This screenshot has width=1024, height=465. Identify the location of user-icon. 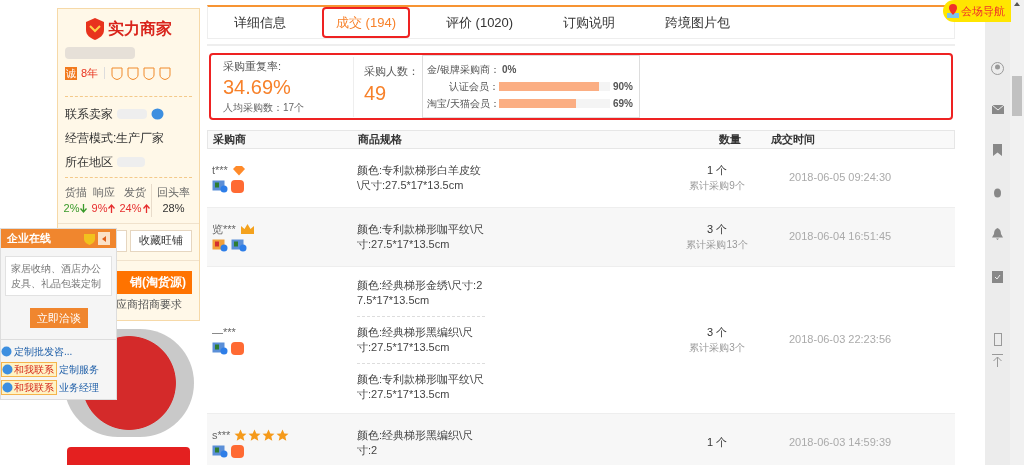
(997, 68).